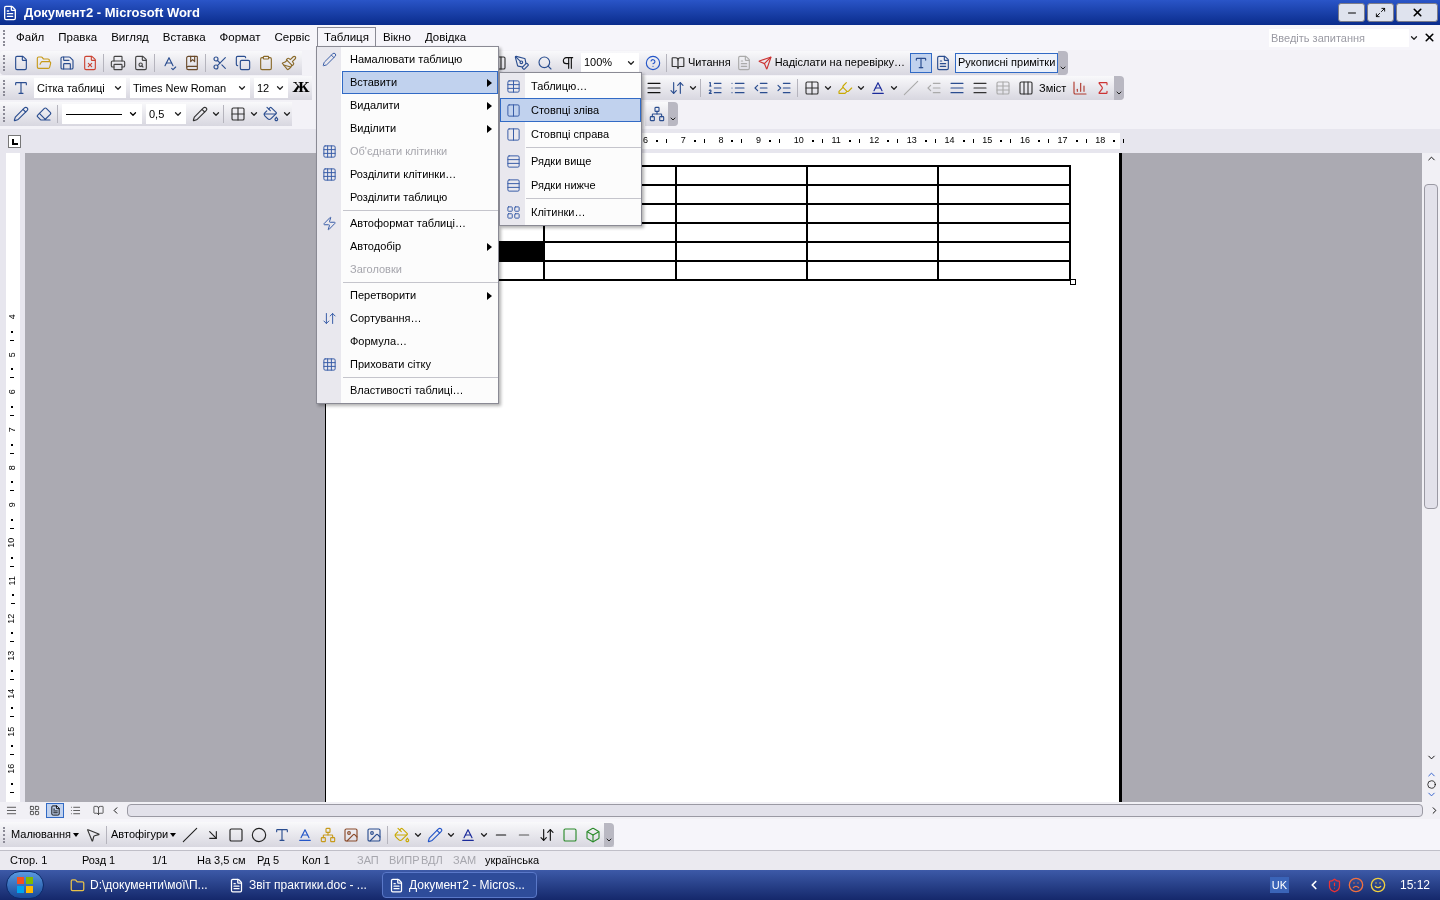  I want to click on status-text: ЗАП, so click(368, 861).